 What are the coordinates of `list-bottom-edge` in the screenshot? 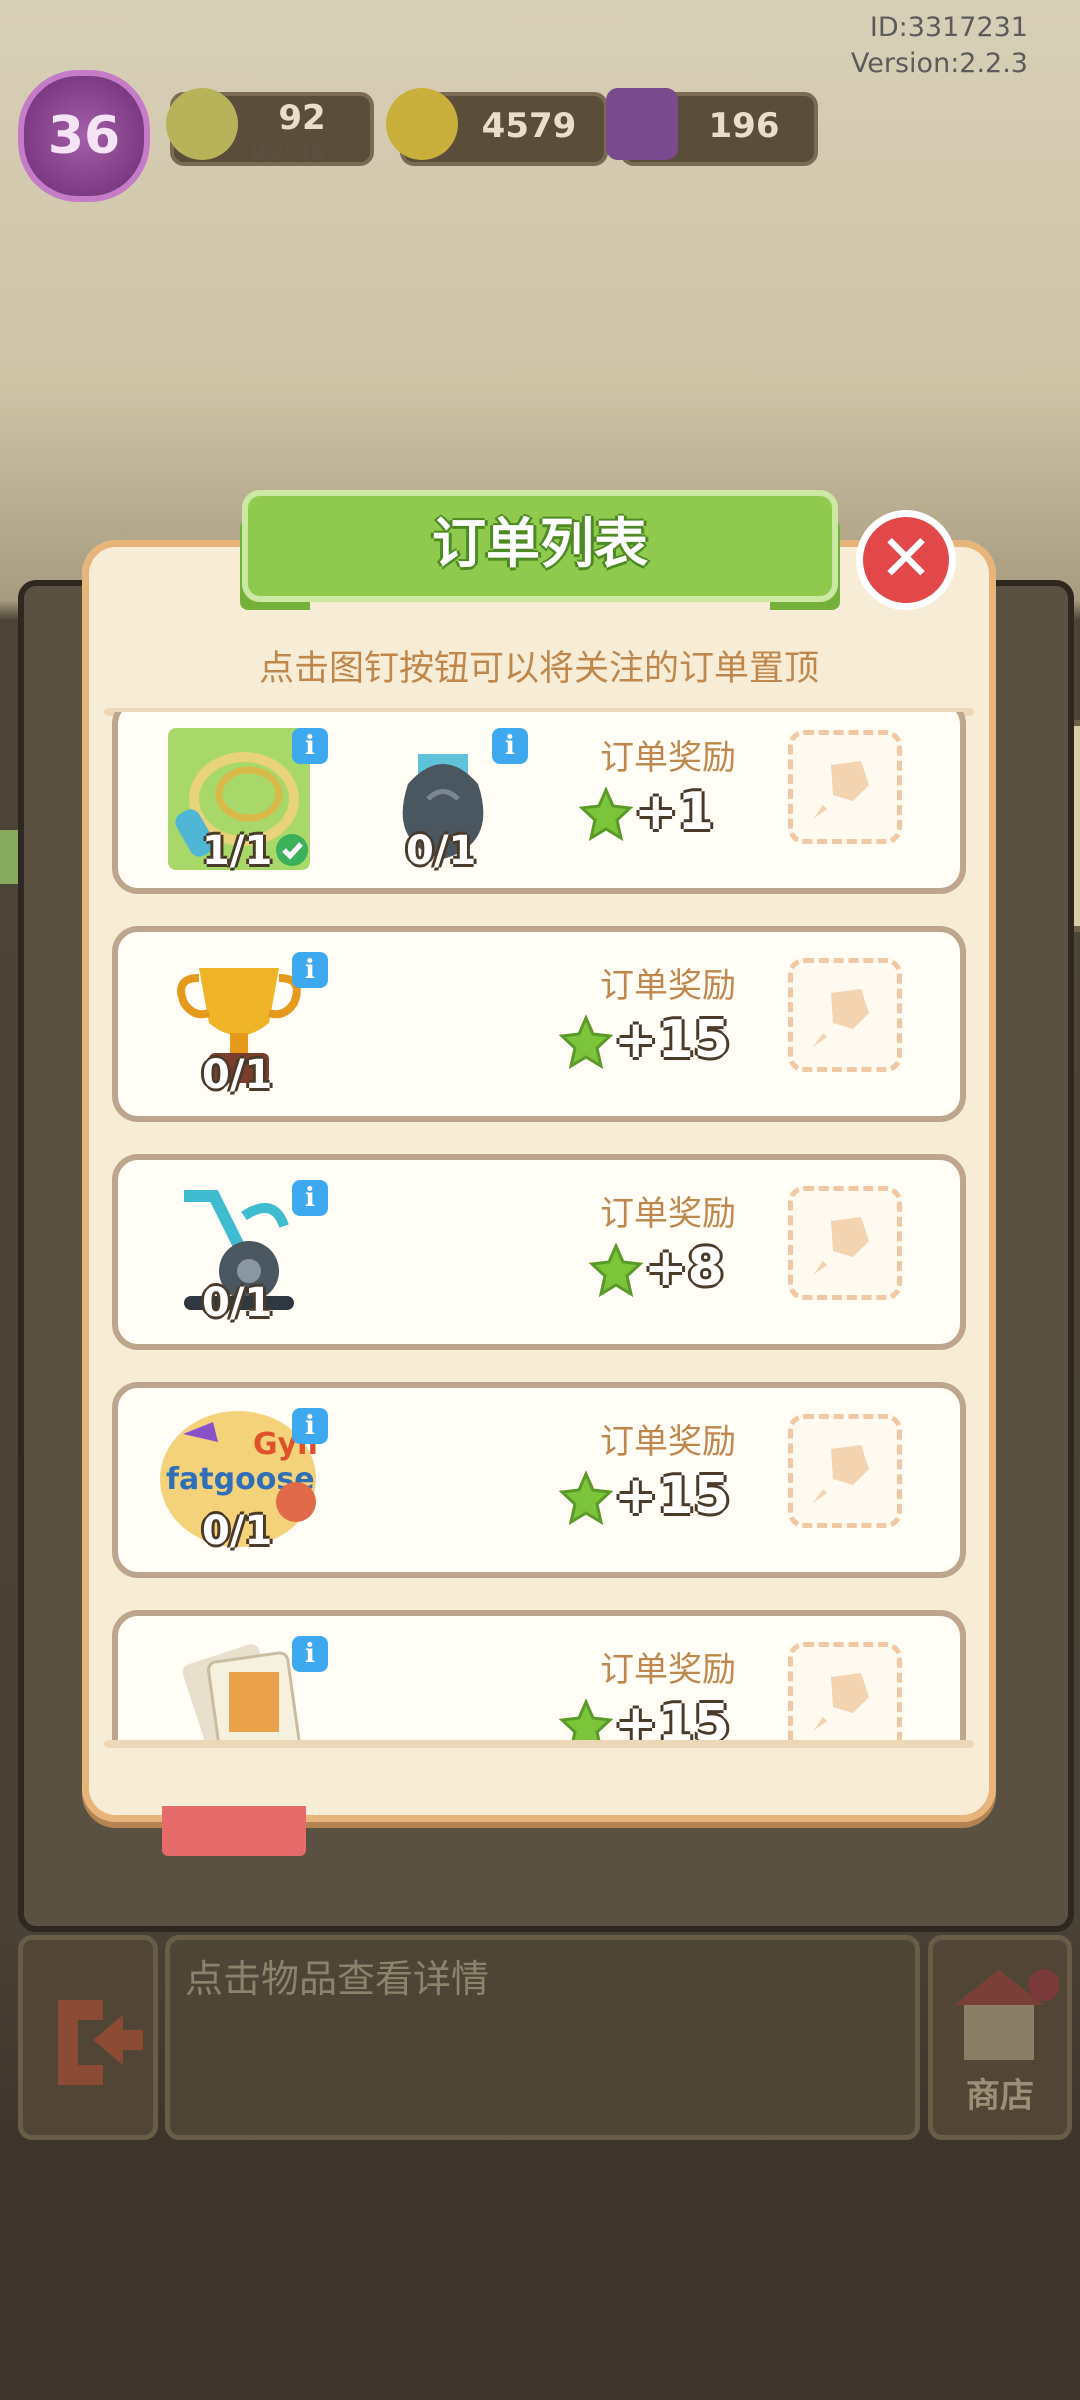 It's located at (539, 1744).